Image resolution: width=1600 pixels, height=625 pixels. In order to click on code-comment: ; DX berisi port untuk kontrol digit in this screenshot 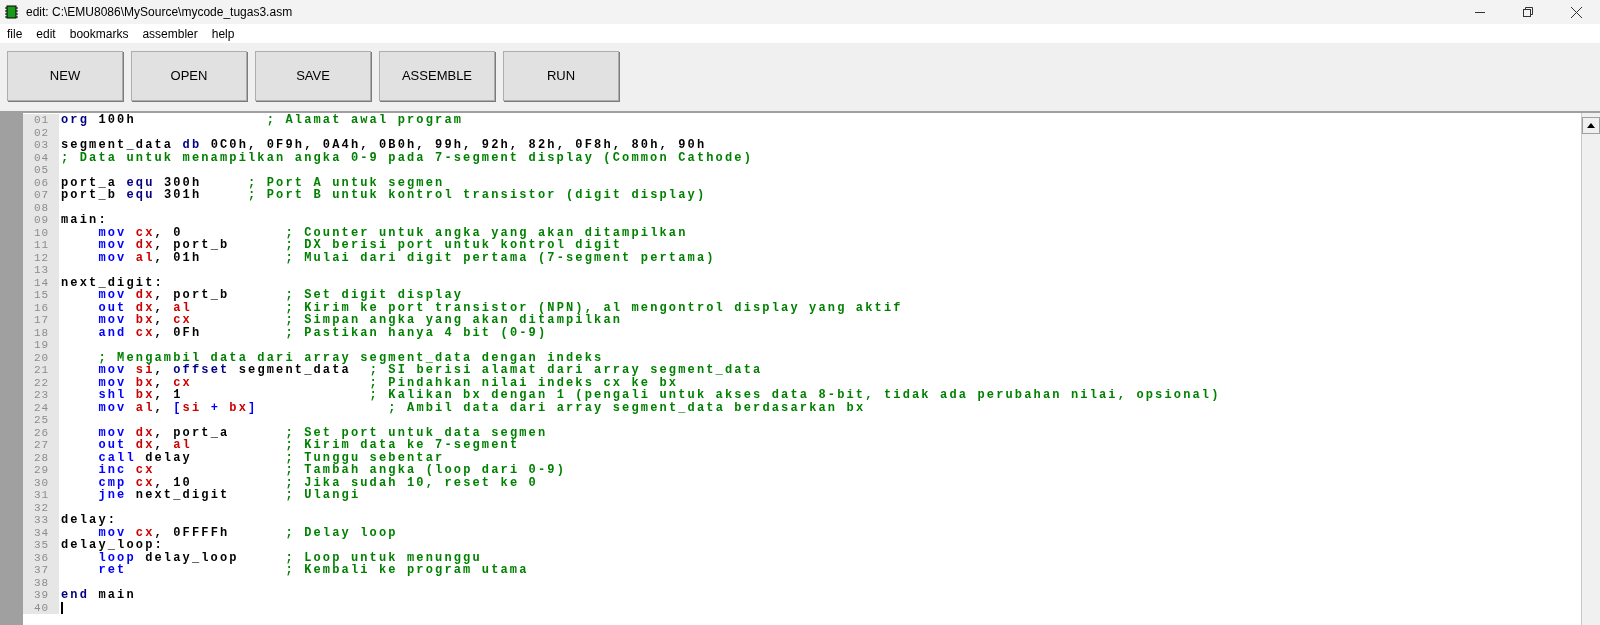, I will do `click(454, 245)`.